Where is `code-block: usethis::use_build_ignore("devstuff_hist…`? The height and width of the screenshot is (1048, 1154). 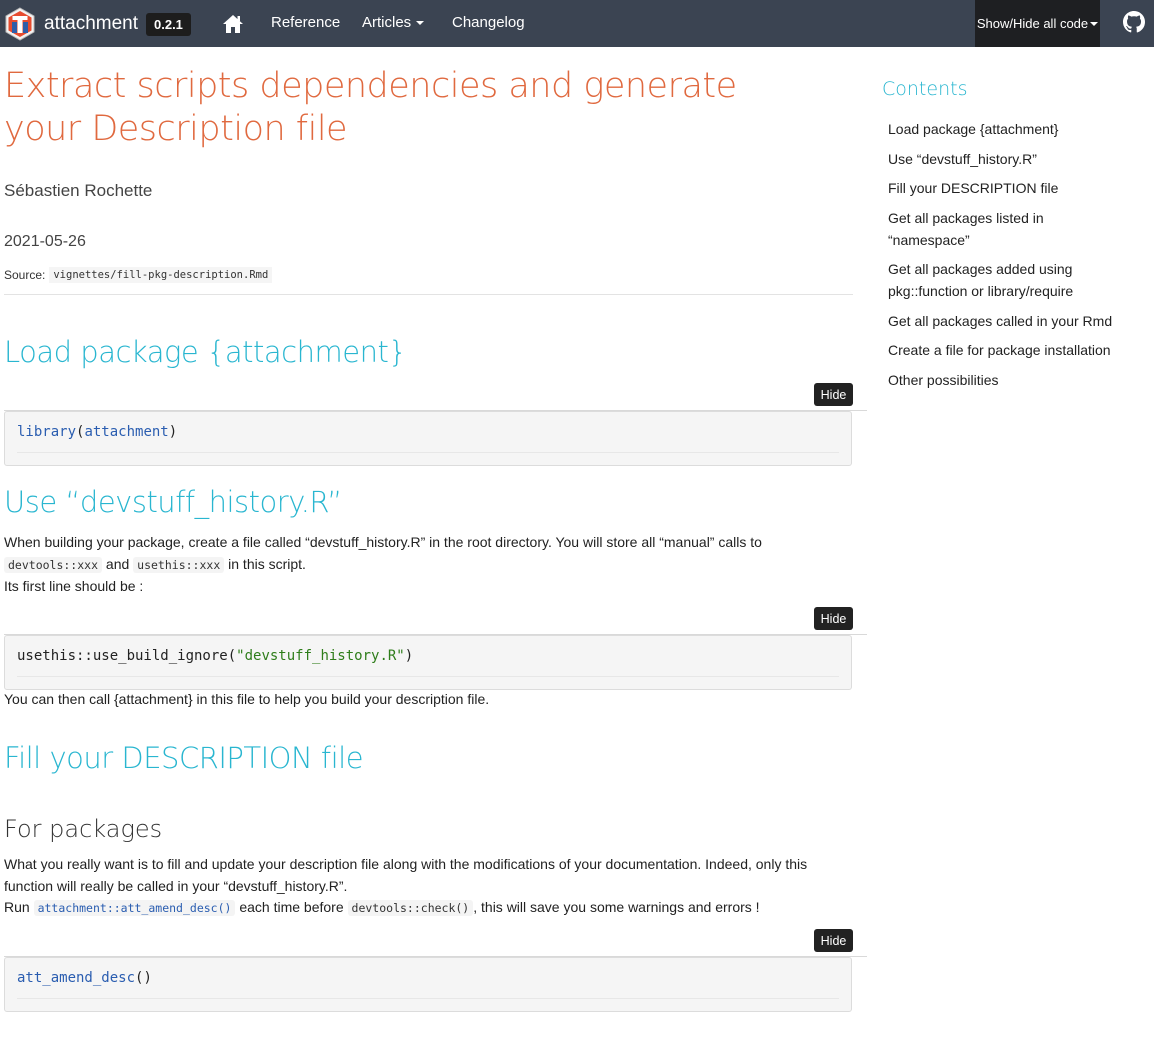 code-block: usethis::use_build_ignore("devstuff_hist… is located at coordinates (428, 662).